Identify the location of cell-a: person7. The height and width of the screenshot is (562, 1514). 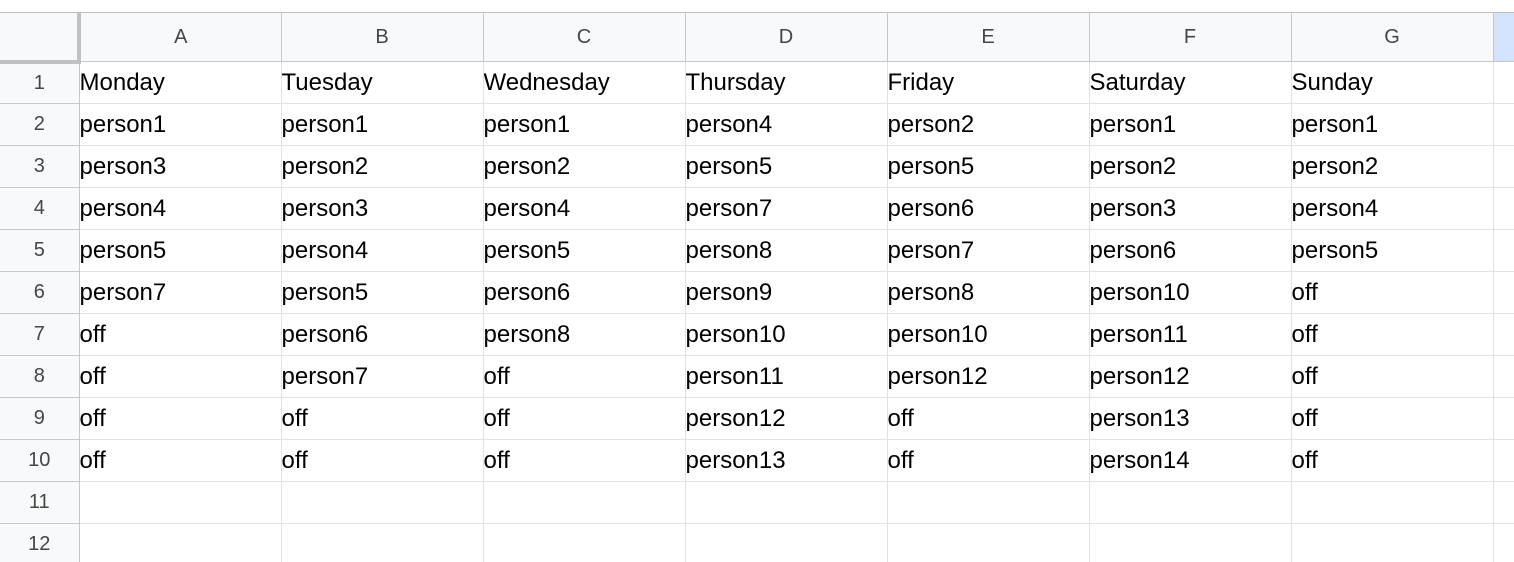
(180, 292).